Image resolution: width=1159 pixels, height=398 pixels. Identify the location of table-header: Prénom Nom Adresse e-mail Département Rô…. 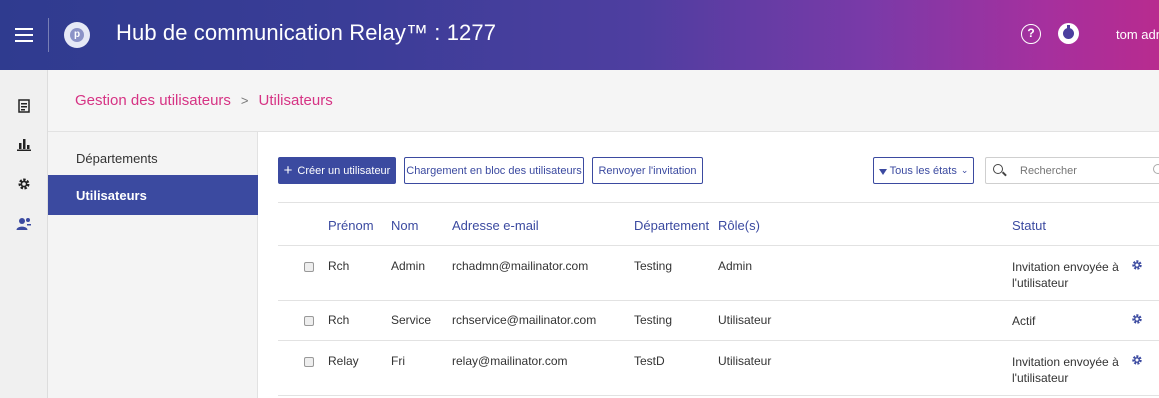
(718, 224).